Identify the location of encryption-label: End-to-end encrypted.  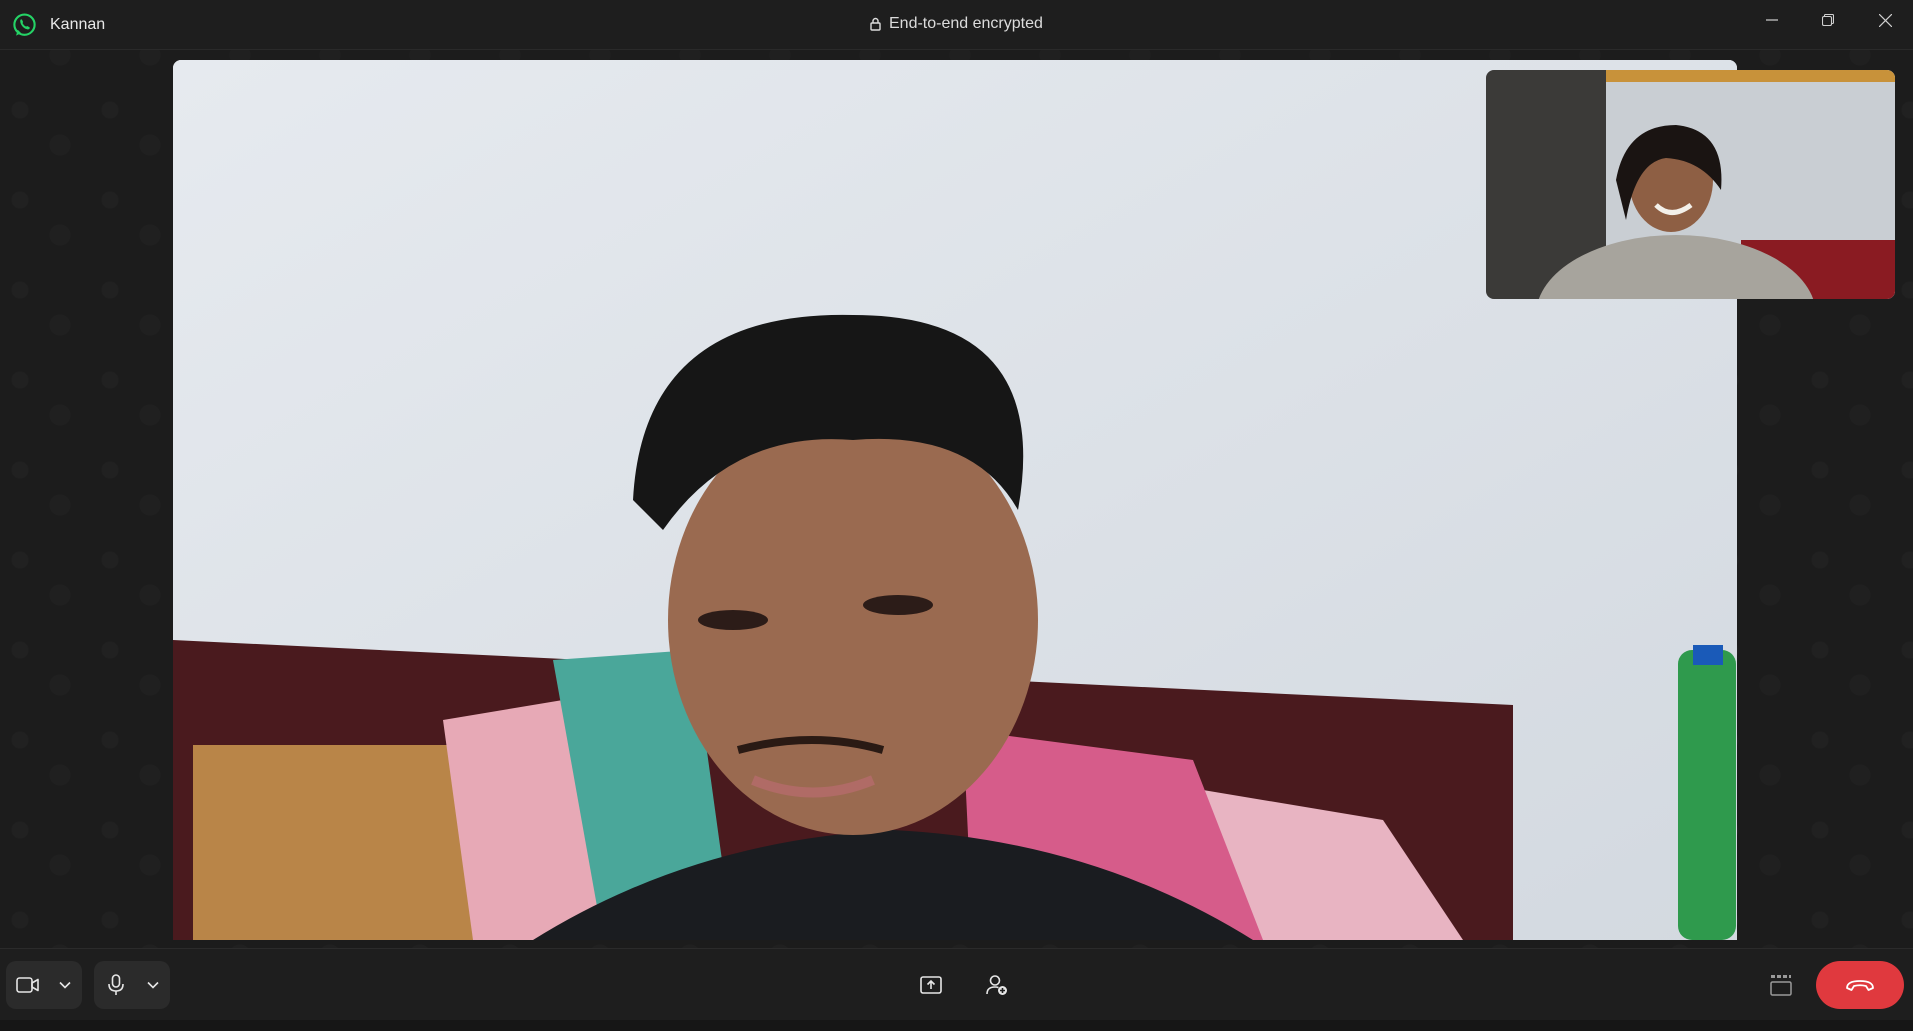
(966, 23).